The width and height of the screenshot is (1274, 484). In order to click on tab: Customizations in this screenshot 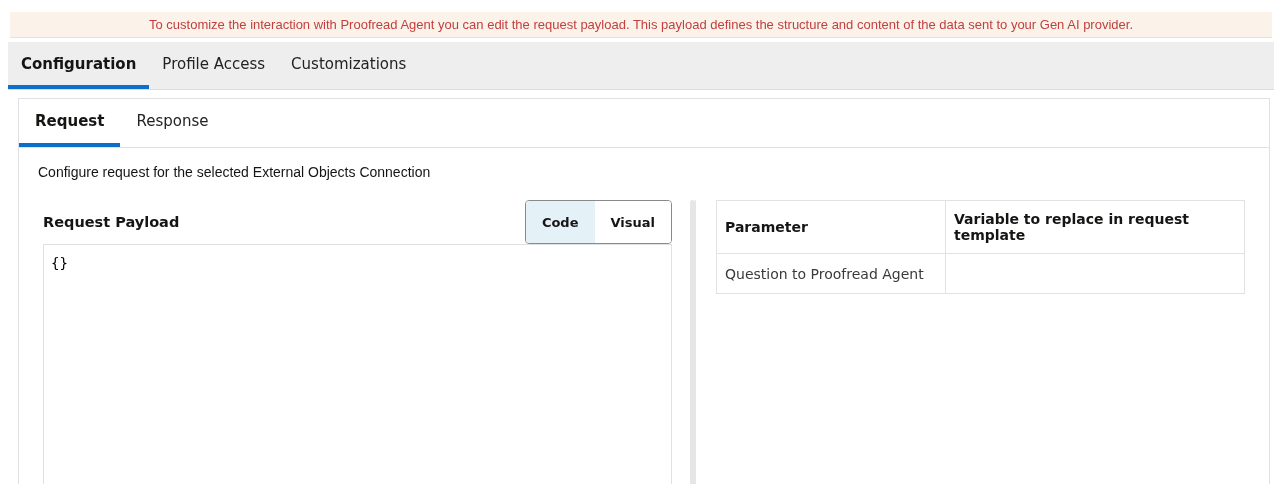, I will do `click(349, 65)`.